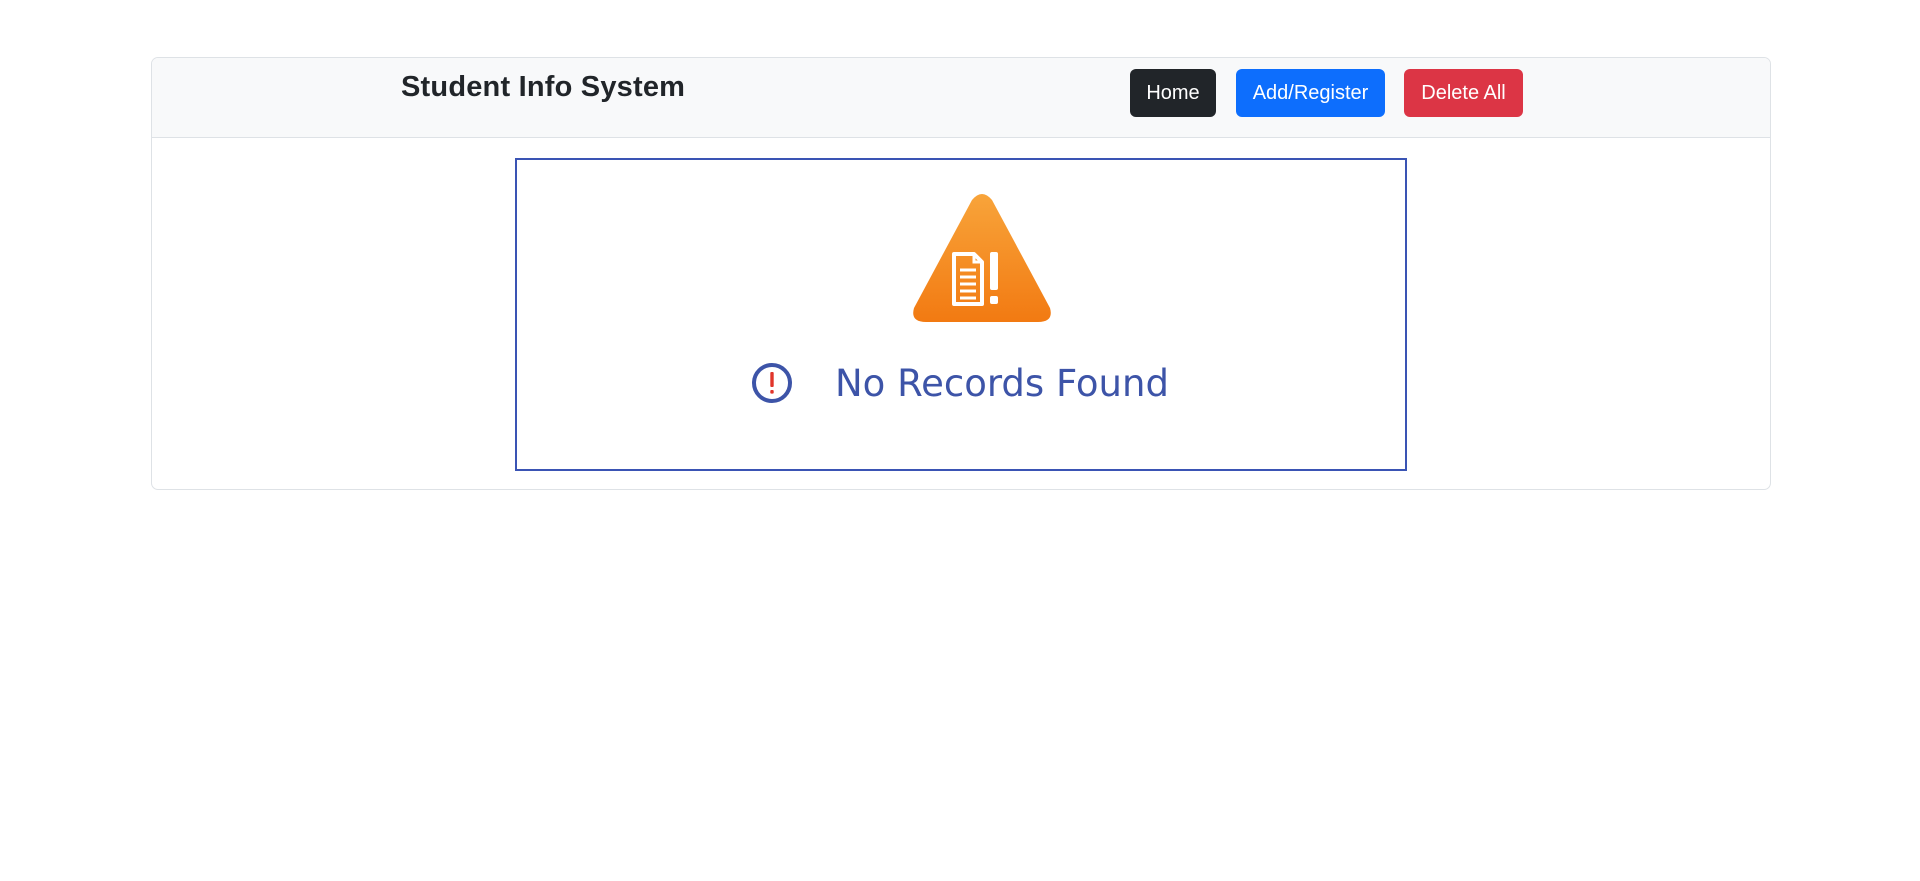 The height and width of the screenshot is (881, 1920). I want to click on delete-all-button: Delete All, so click(1463, 93).